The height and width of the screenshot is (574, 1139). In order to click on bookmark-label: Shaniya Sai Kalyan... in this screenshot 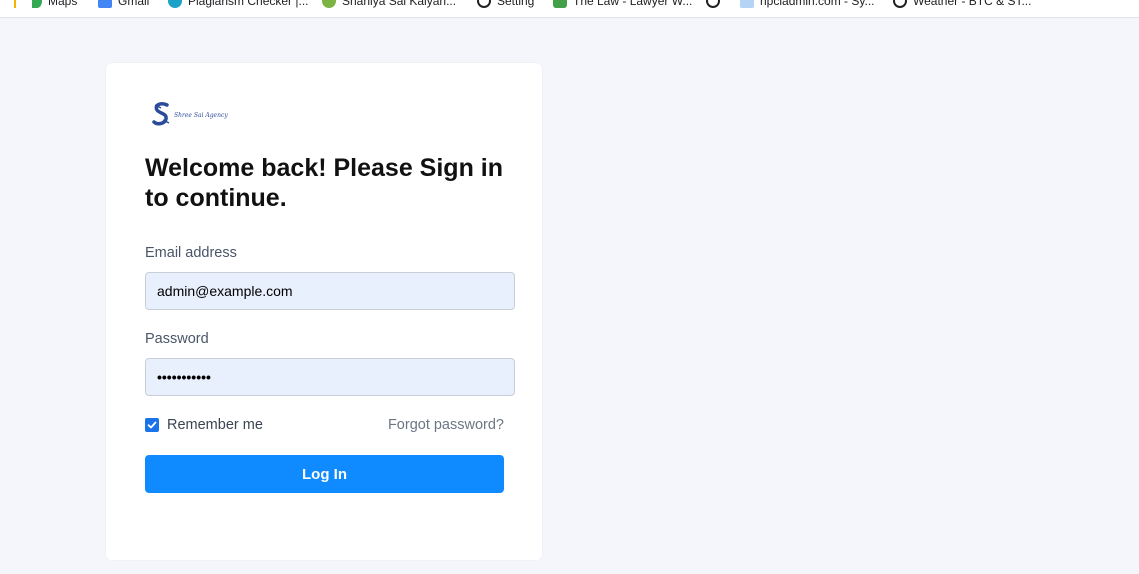, I will do `click(399, 4)`.